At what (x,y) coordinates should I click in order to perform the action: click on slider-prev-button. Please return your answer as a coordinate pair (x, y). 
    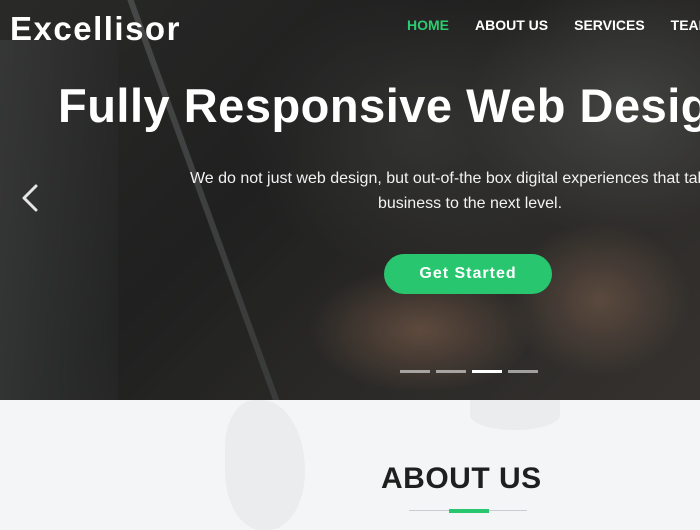
    Looking at the image, I should click on (30, 198).